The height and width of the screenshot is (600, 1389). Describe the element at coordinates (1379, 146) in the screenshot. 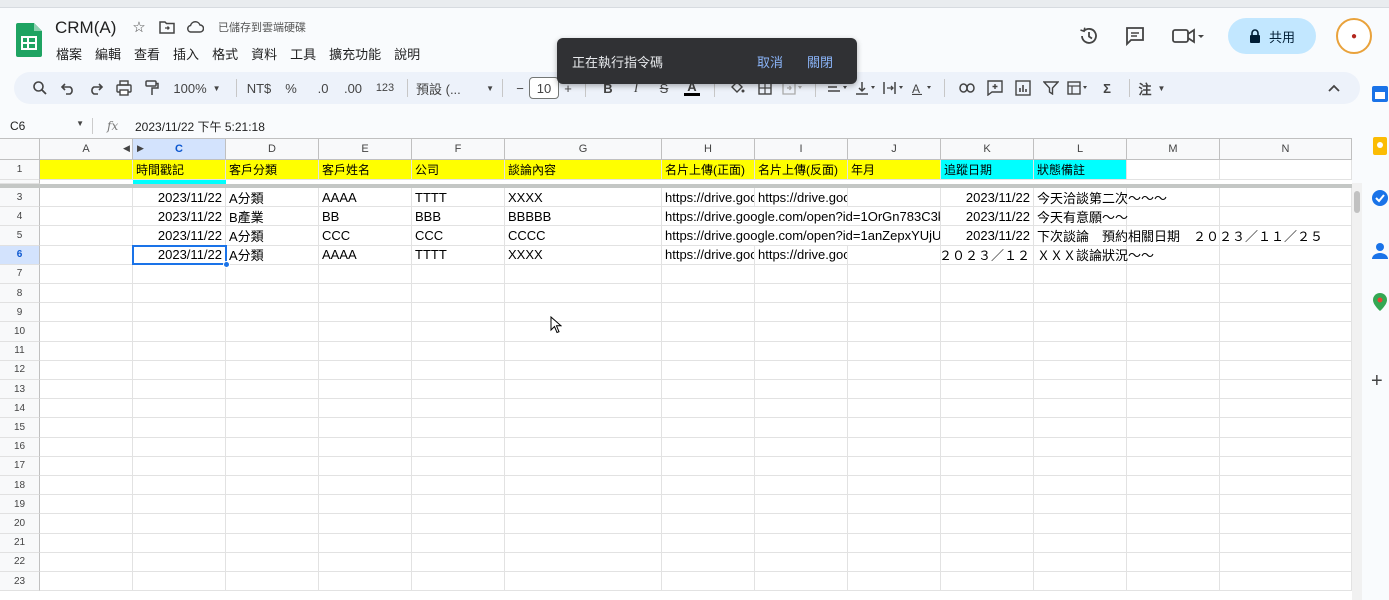

I see `keep-icon` at that location.